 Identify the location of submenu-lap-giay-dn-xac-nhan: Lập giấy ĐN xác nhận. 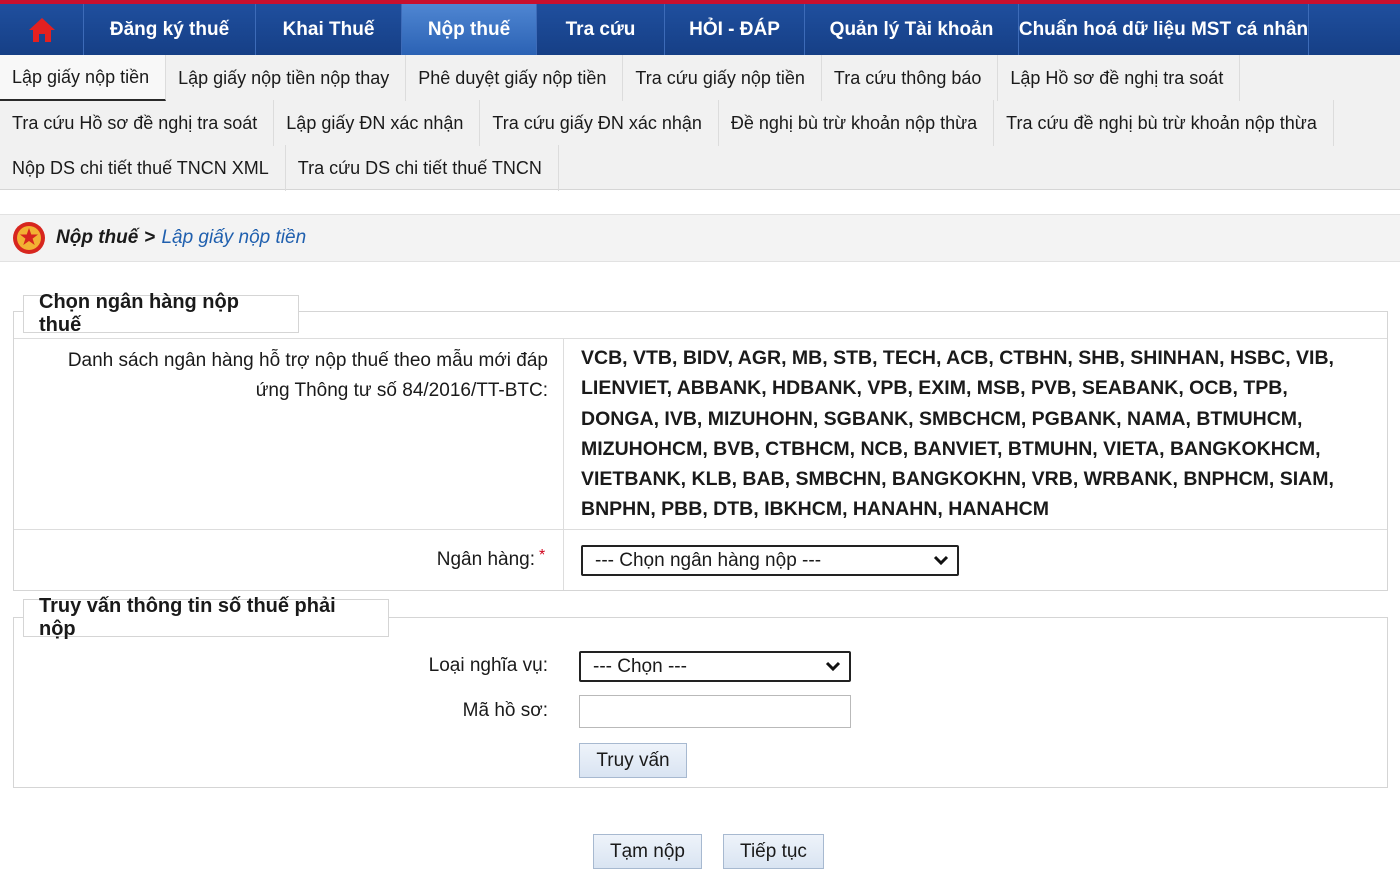
(377, 123).